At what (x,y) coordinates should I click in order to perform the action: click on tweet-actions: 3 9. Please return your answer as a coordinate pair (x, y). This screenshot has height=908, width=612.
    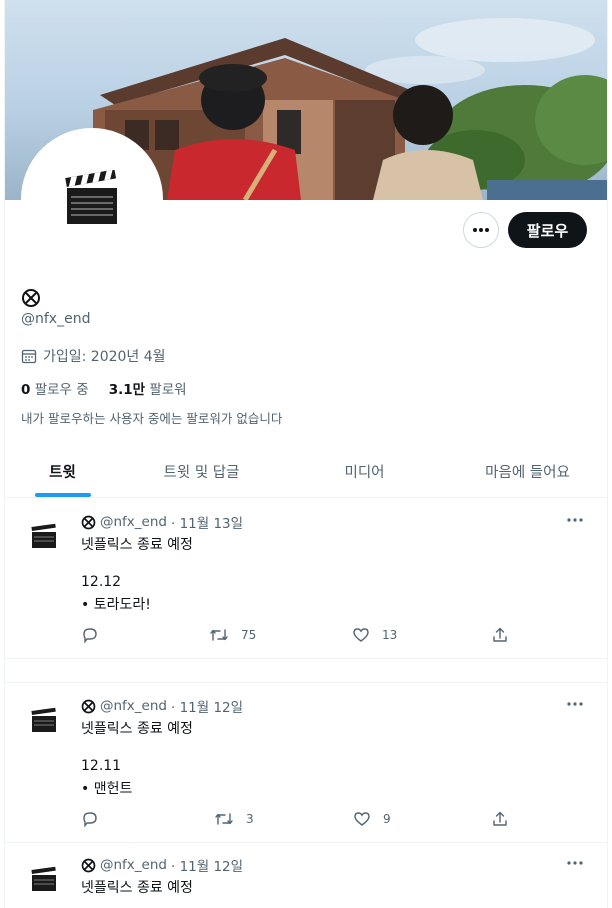
    Looking at the image, I should click on (294, 820).